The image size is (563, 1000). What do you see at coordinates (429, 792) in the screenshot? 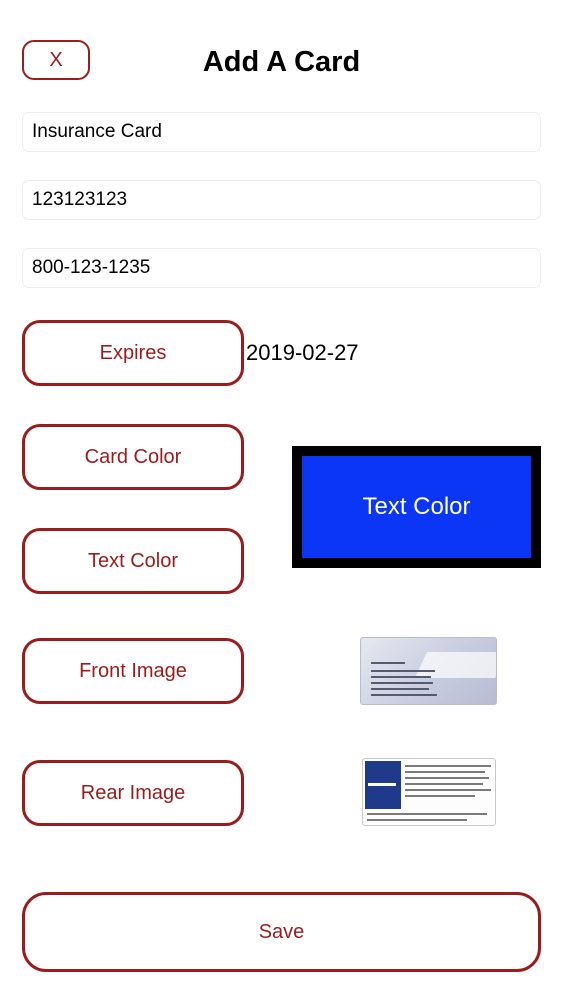
I see `rear-image-thumbnail` at bounding box center [429, 792].